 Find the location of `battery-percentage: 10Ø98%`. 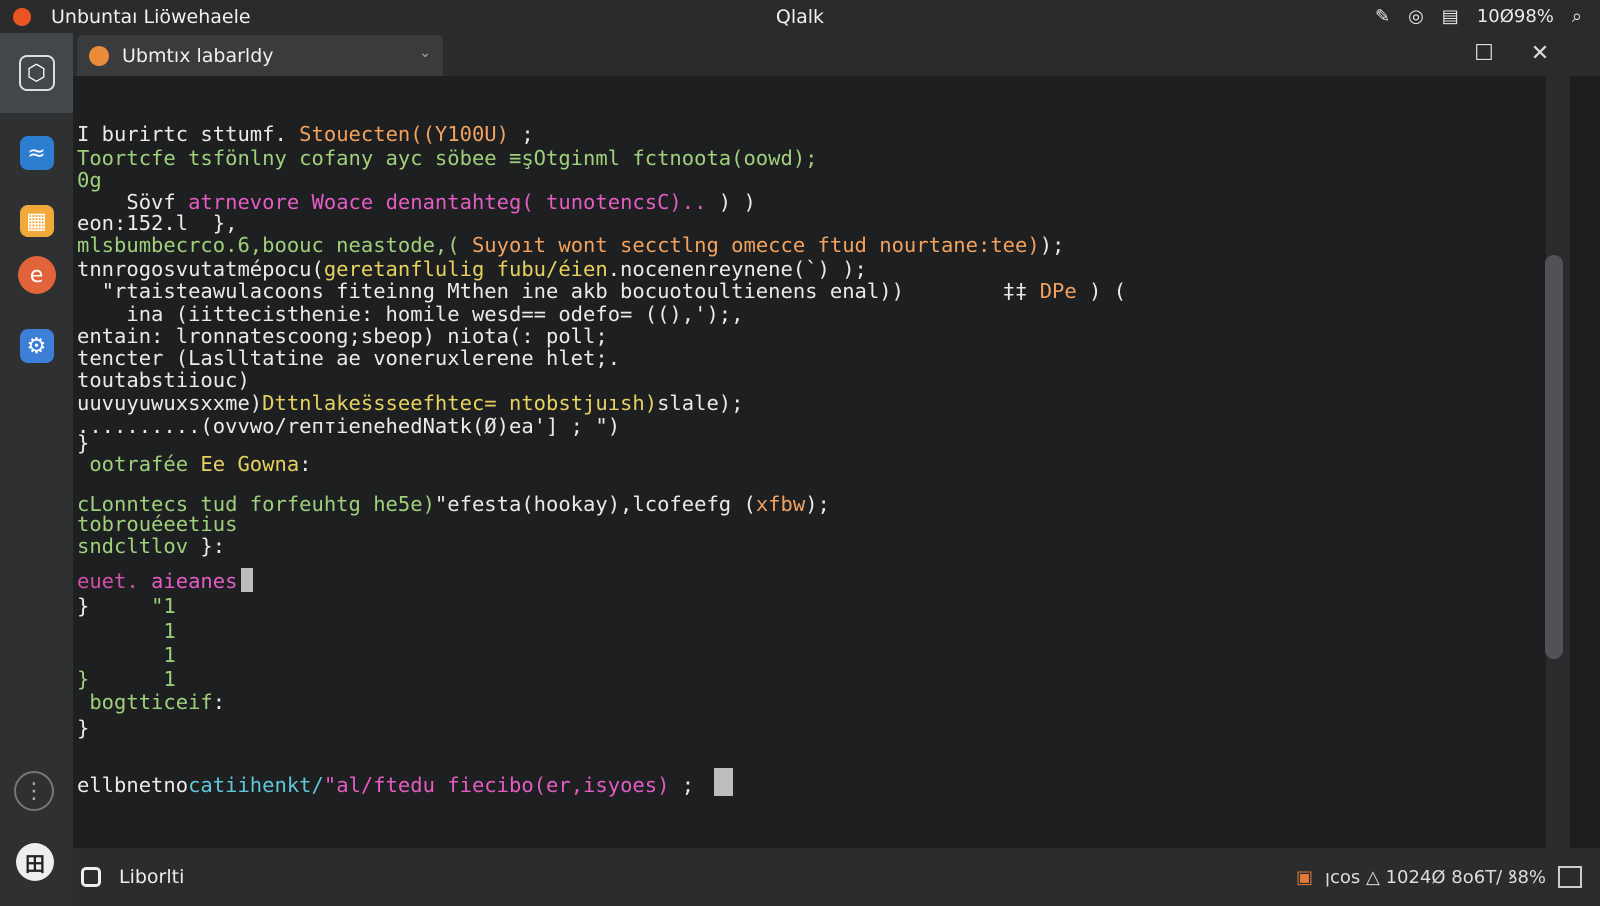

battery-percentage: 10Ø98% is located at coordinates (1515, 16).